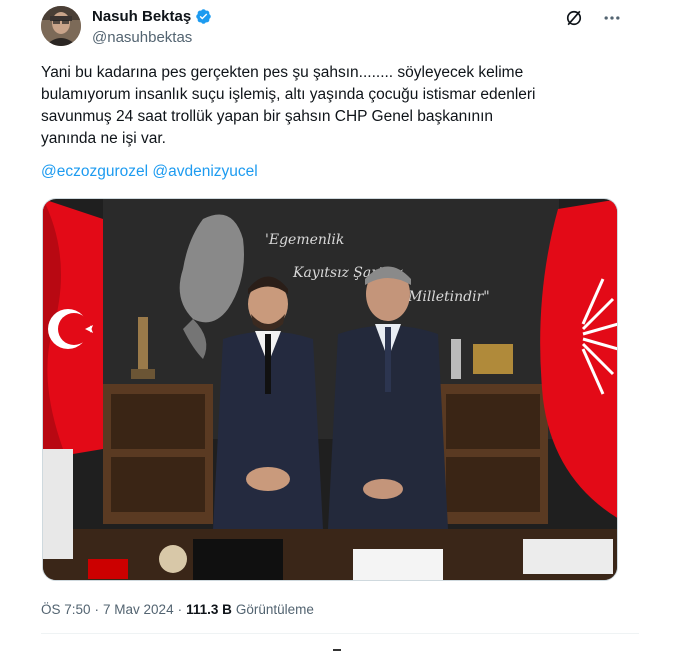 The width and height of the screenshot is (680, 656). I want to click on author-handle: @nasuhbektas, so click(142, 37).